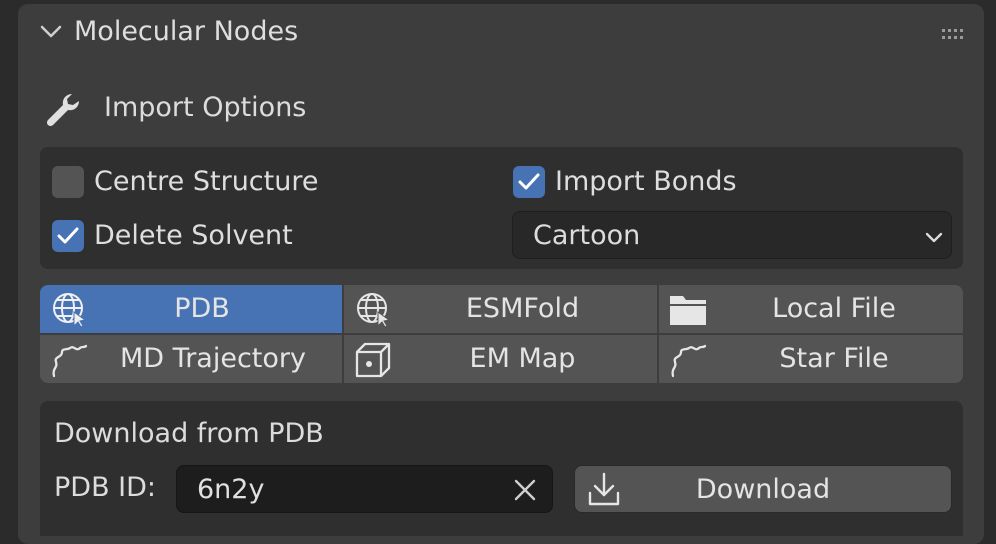  I want to click on download-title: Download from PDB, so click(189, 433).